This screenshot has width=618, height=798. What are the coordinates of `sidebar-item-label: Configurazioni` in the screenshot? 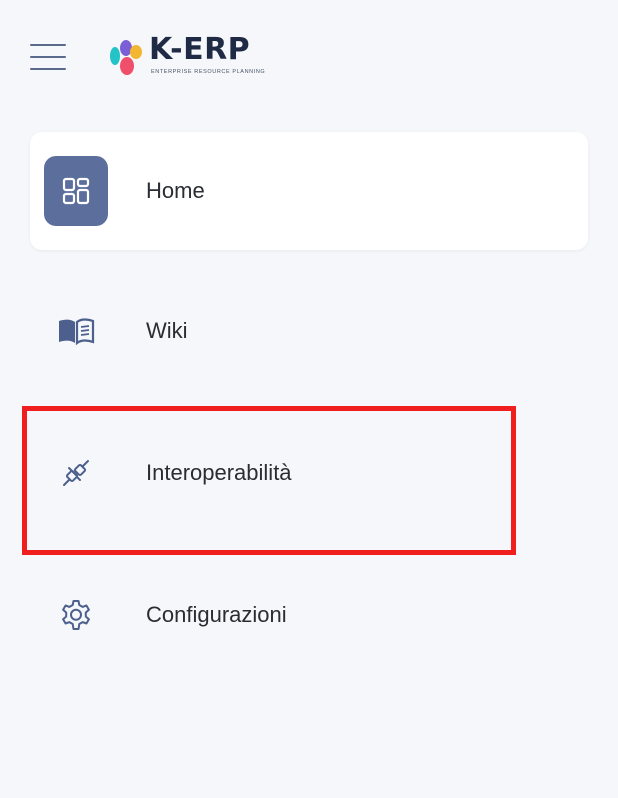 It's located at (216, 614).